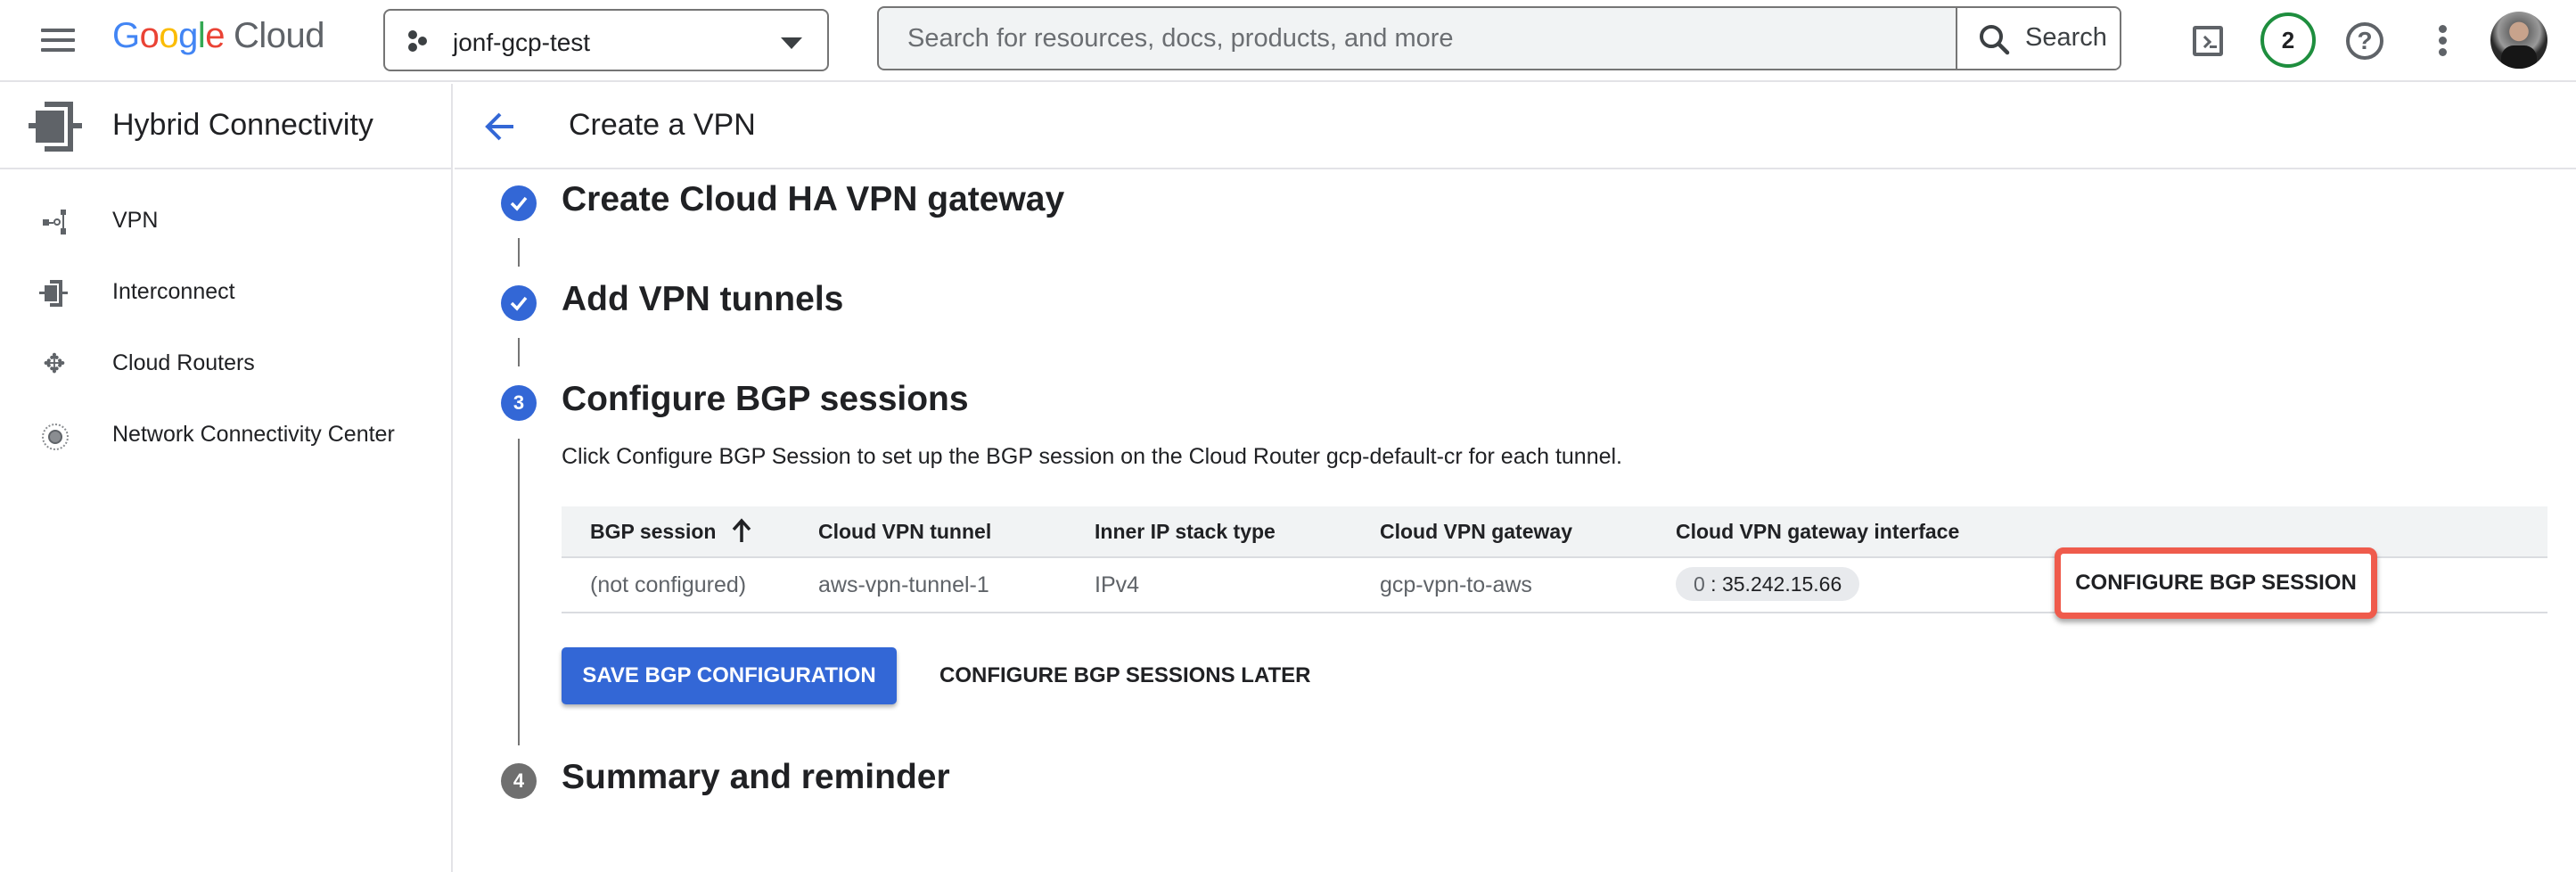 The width and height of the screenshot is (2576, 872). What do you see at coordinates (1126, 676) in the screenshot?
I see `configure-bgp-sessions-later-button: CONFIGURE BGP SESSIONS LATER` at bounding box center [1126, 676].